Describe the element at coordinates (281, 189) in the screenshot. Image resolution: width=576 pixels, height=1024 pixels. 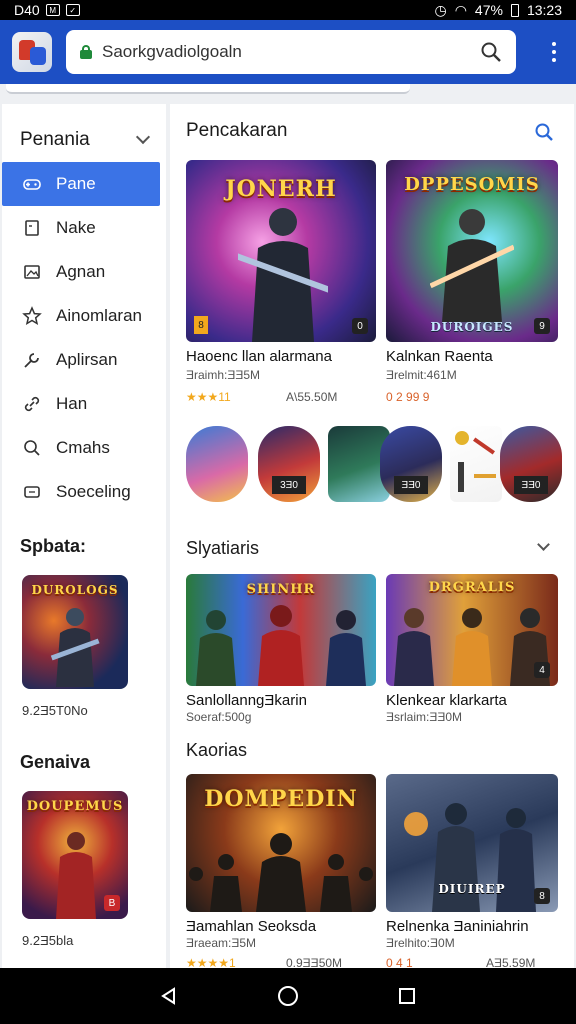
I see `game-art-title: JONERH` at that location.